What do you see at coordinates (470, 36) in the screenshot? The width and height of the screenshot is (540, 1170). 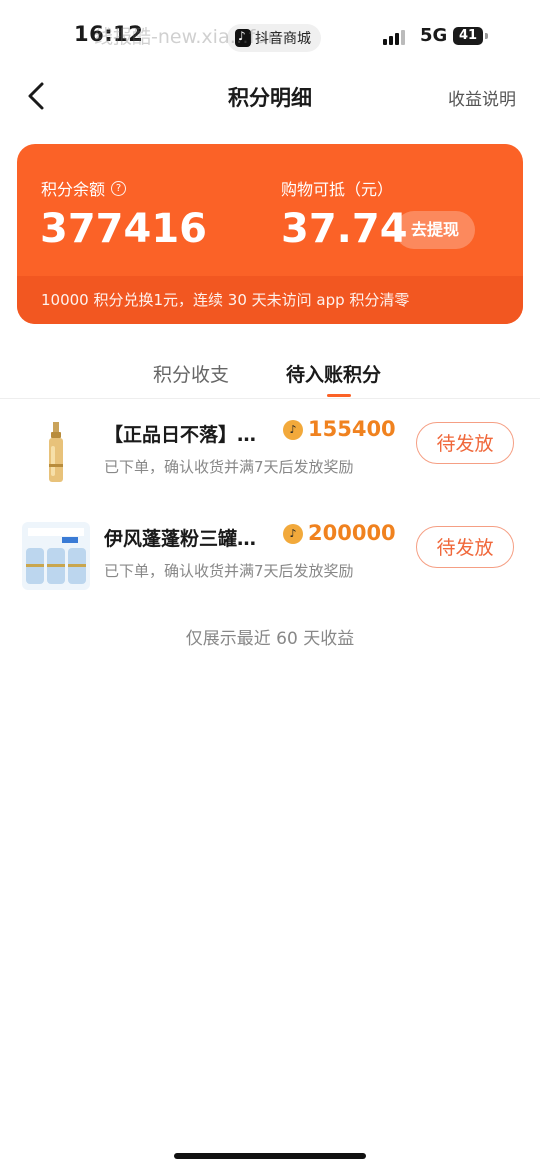 I see `battery-icon: 41` at bounding box center [470, 36].